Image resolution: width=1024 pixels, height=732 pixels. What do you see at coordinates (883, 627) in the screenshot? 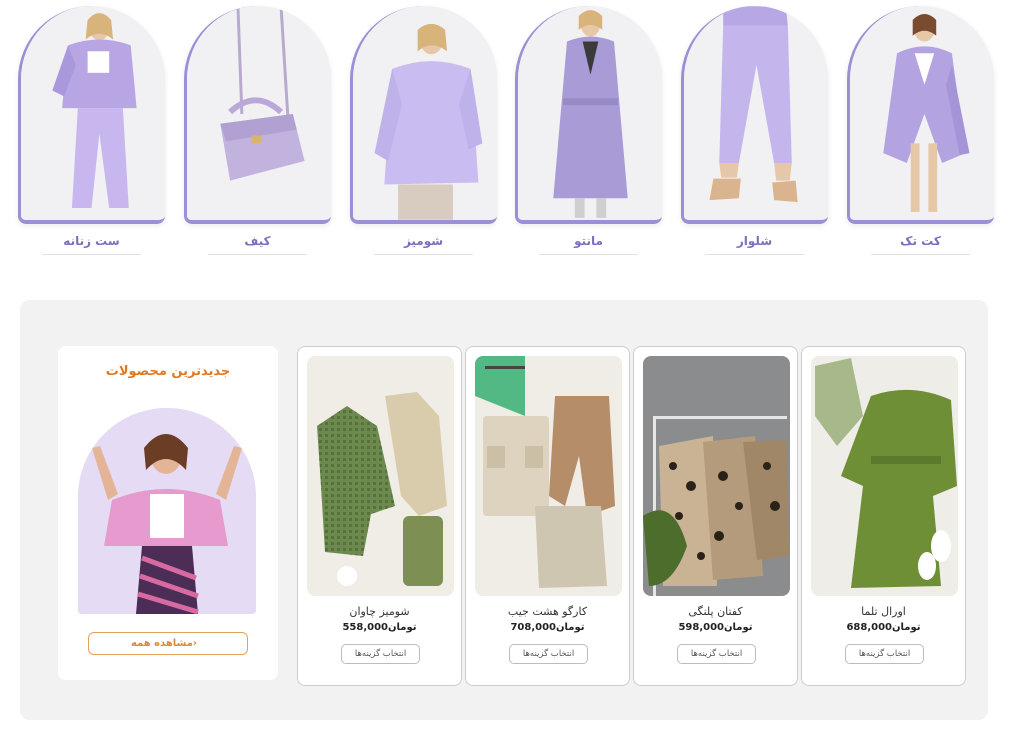
I see `product-price: 688,000تومان` at bounding box center [883, 627].